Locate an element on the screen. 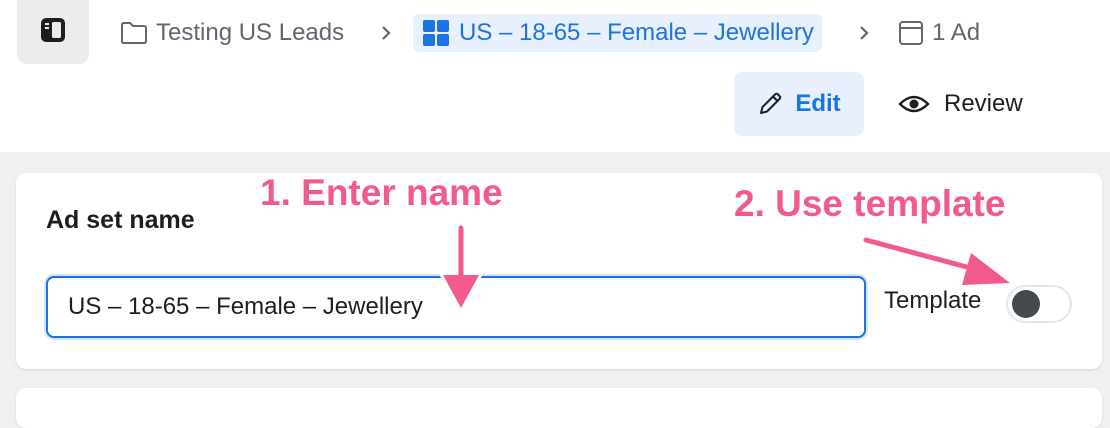  breadcrumb-campaign-label: Testing US Leads is located at coordinates (250, 32).